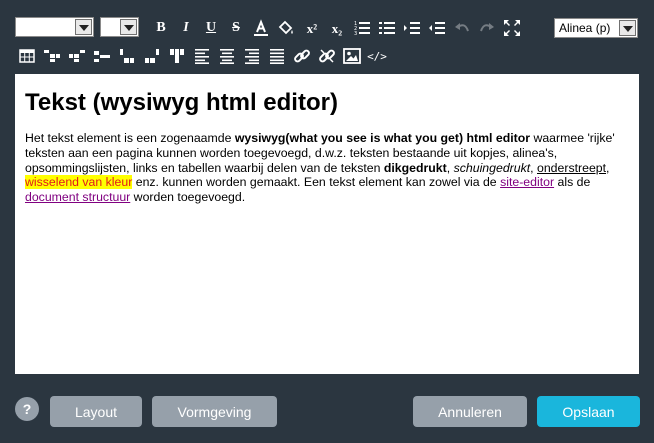 The width and height of the screenshot is (654, 443). I want to click on bold-button: B, so click(161, 28).